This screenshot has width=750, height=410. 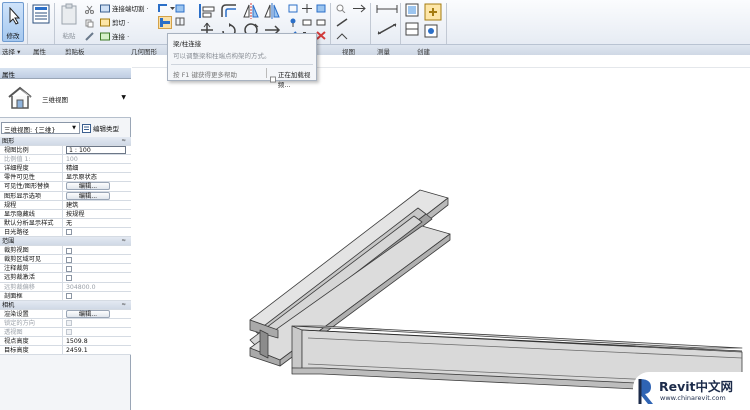 I want to click on view-scale-input: 1 : 100, so click(x=96, y=150).